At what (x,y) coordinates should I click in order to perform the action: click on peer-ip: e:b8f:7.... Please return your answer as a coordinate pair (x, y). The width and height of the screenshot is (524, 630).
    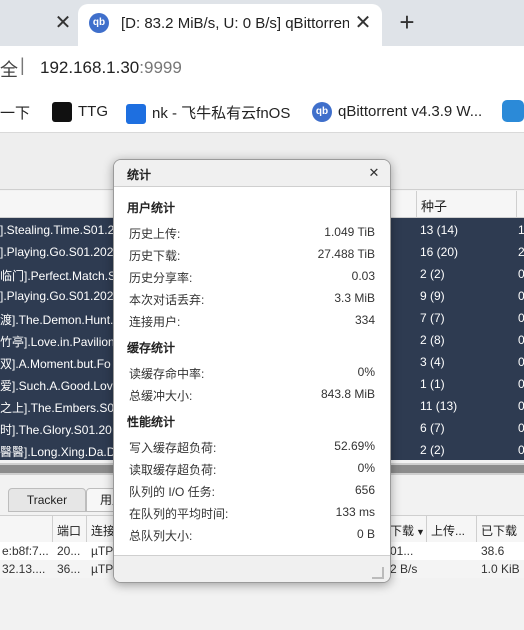
    Looking at the image, I should click on (25, 551).